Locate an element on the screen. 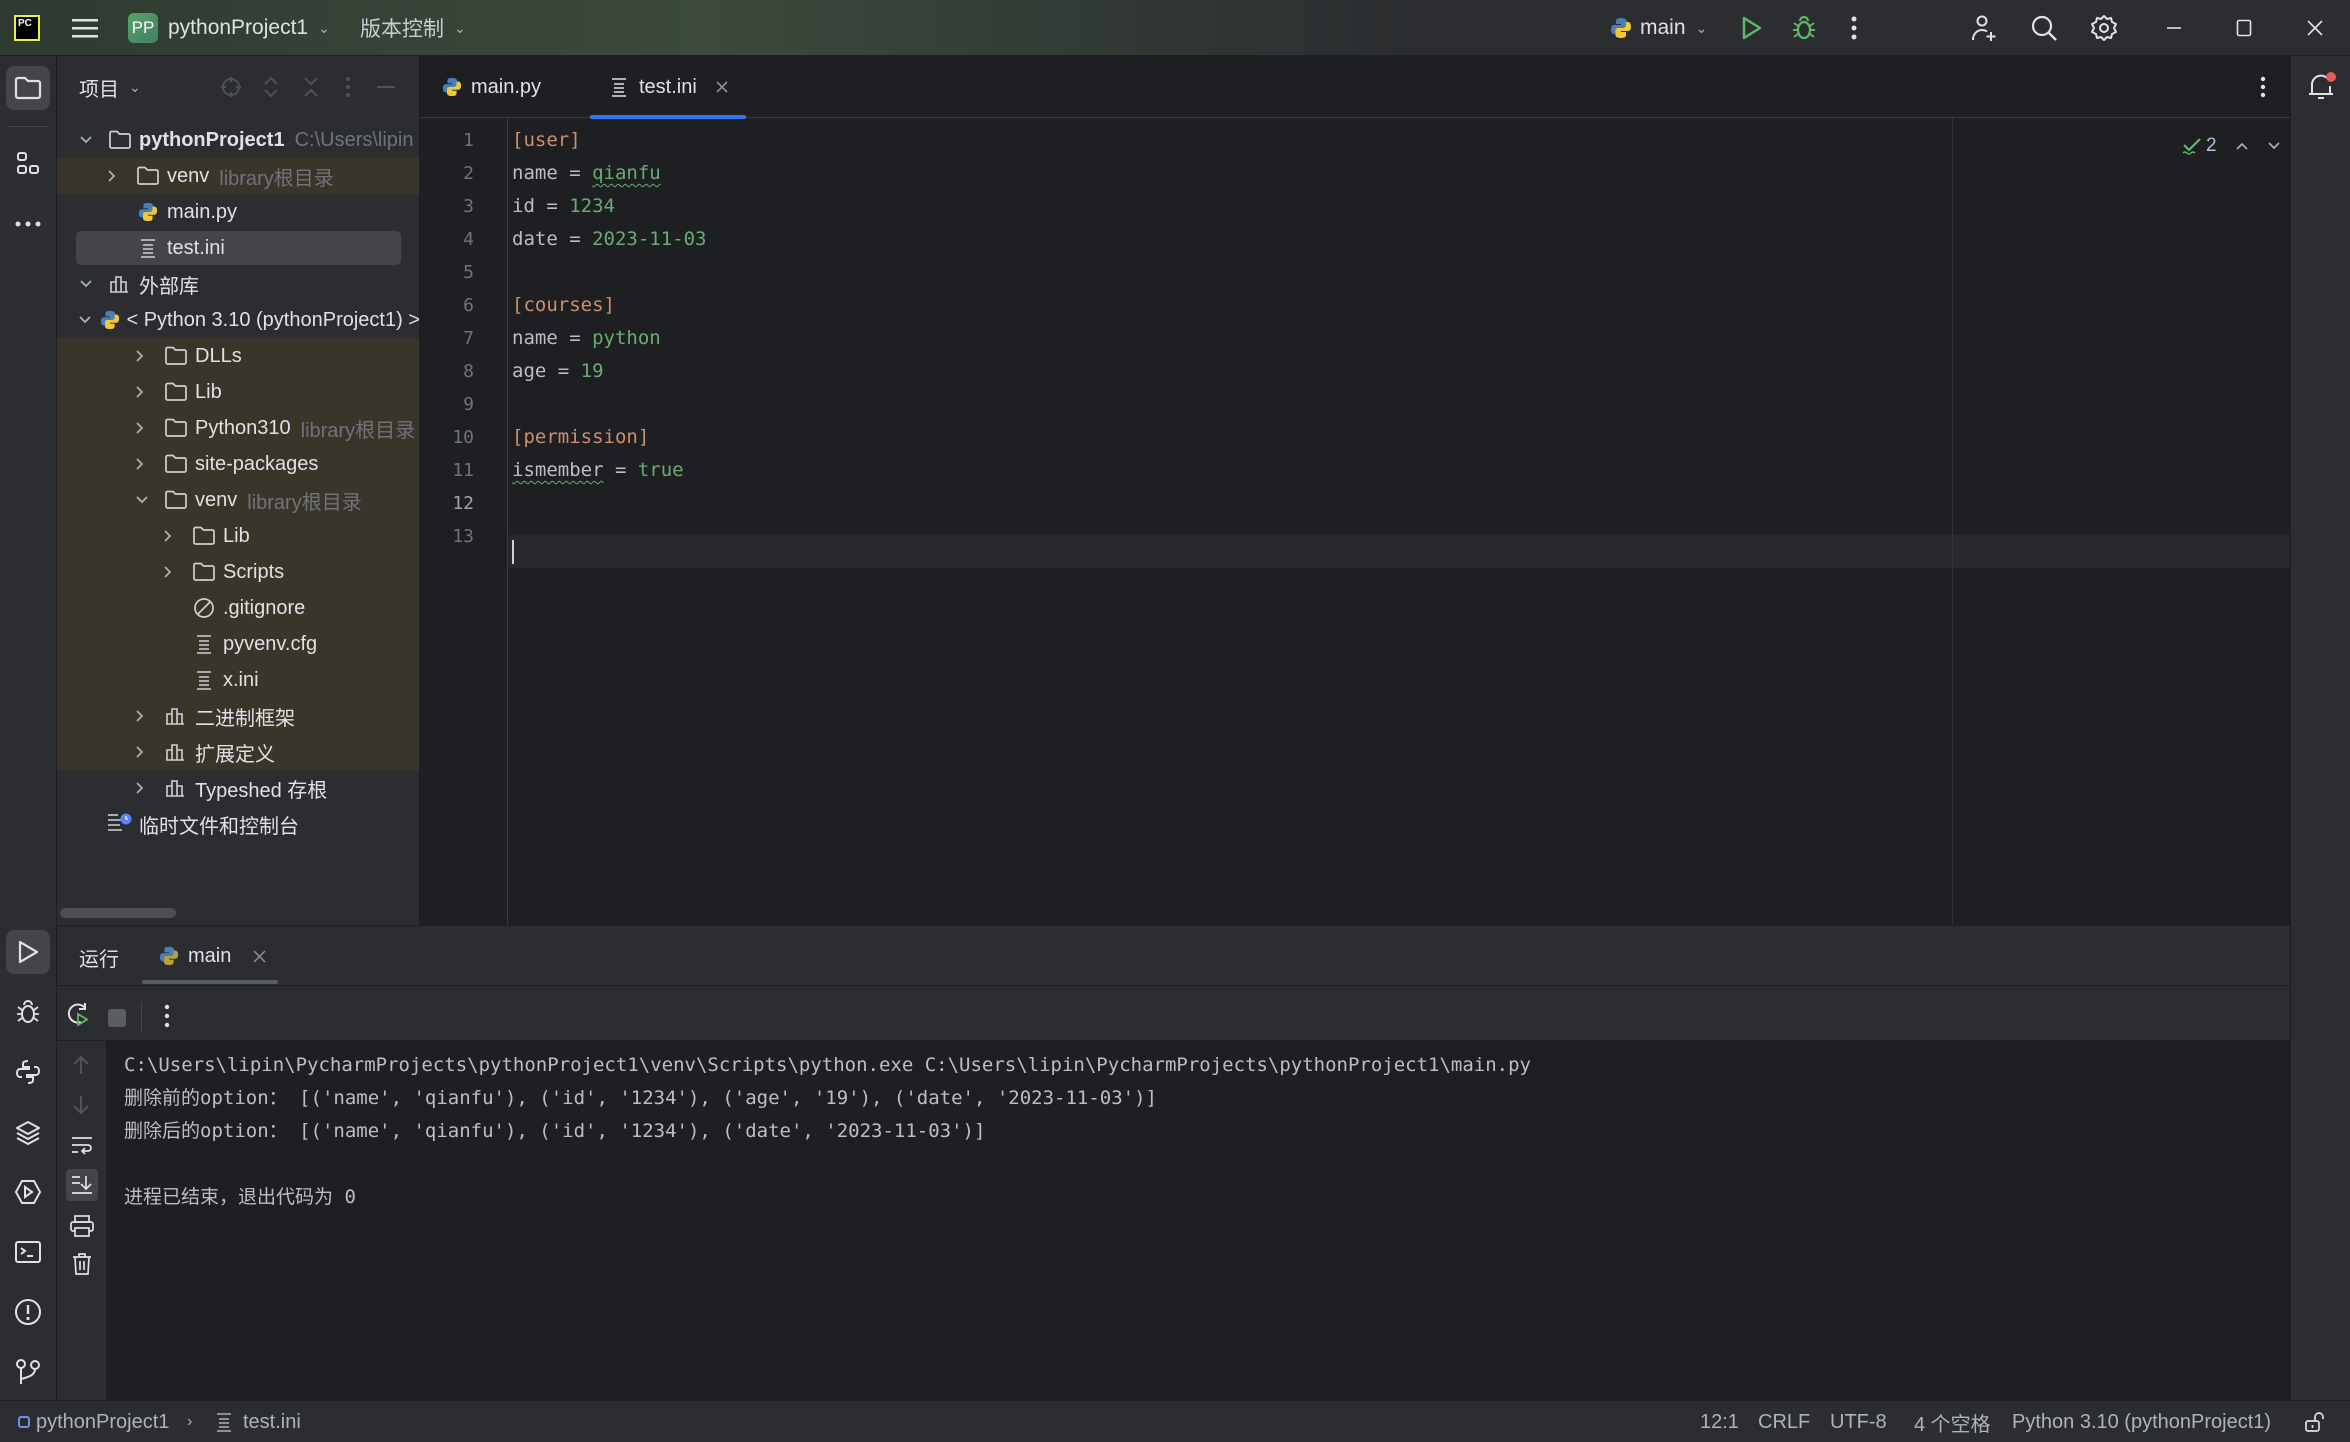 This screenshot has height=1442, width=2350. breadcrumb-project: pythonProject1 is located at coordinates (93, 1421).